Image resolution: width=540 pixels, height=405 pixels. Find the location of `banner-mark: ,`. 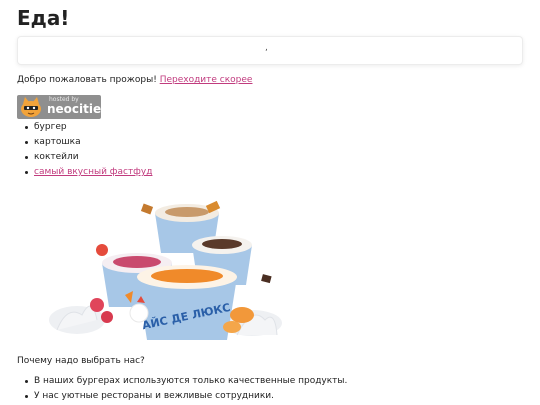

banner-mark: , is located at coordinates (266, 48).